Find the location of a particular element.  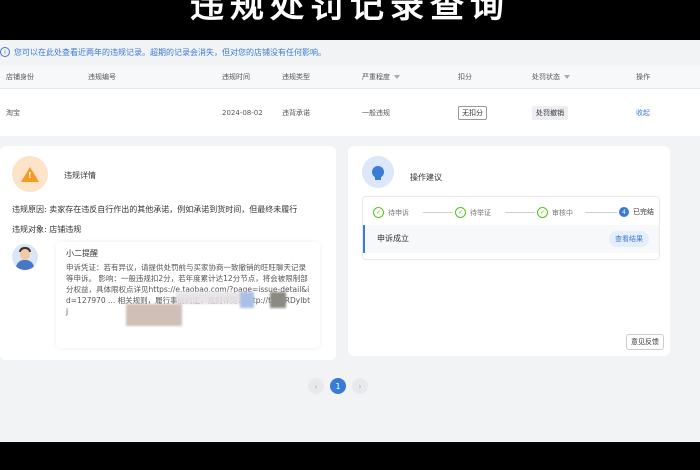

header-time: 违规时间 is located at coordinates (236, 77).